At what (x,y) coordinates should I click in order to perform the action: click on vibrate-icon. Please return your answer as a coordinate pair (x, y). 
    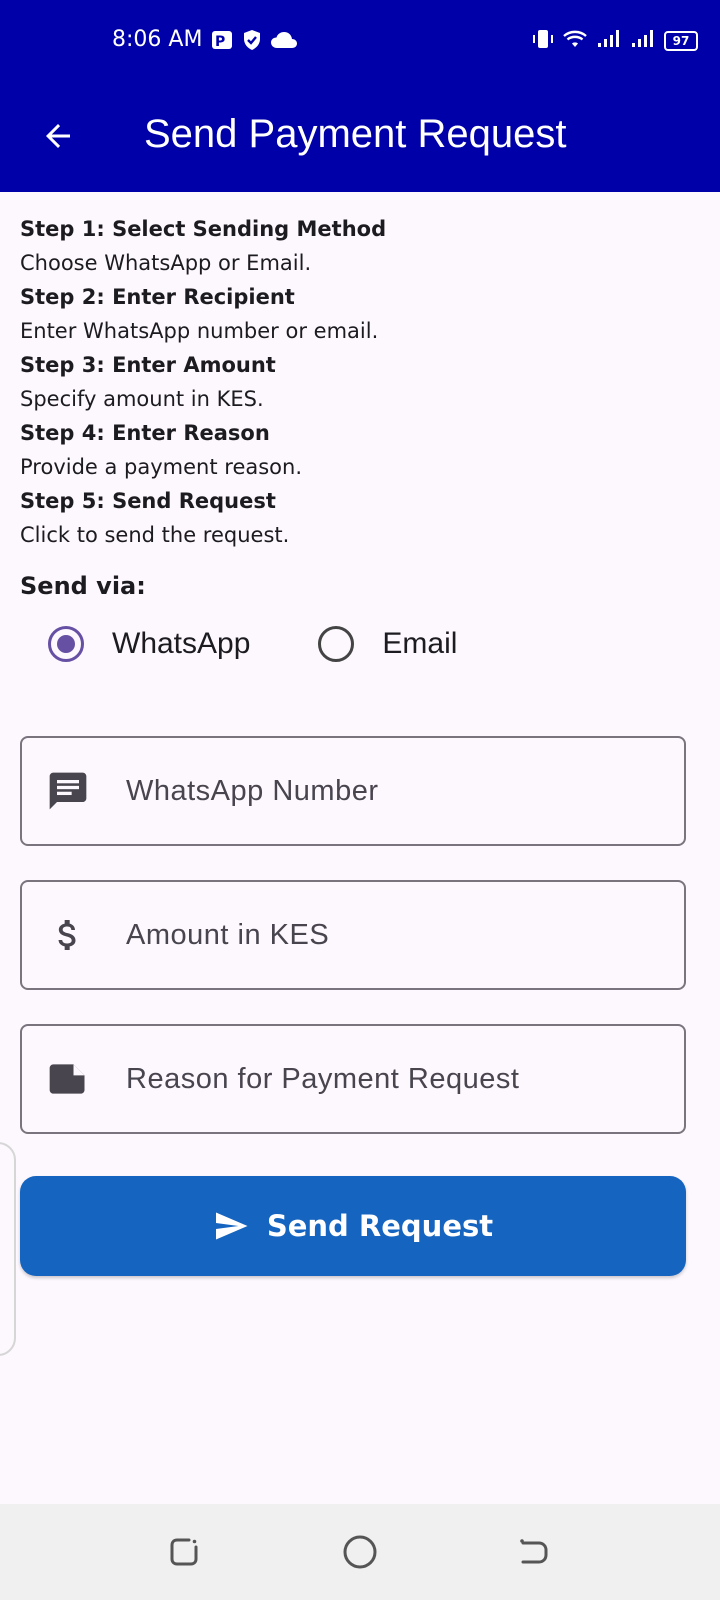
    Looking at the image, I should click on (543, 41).